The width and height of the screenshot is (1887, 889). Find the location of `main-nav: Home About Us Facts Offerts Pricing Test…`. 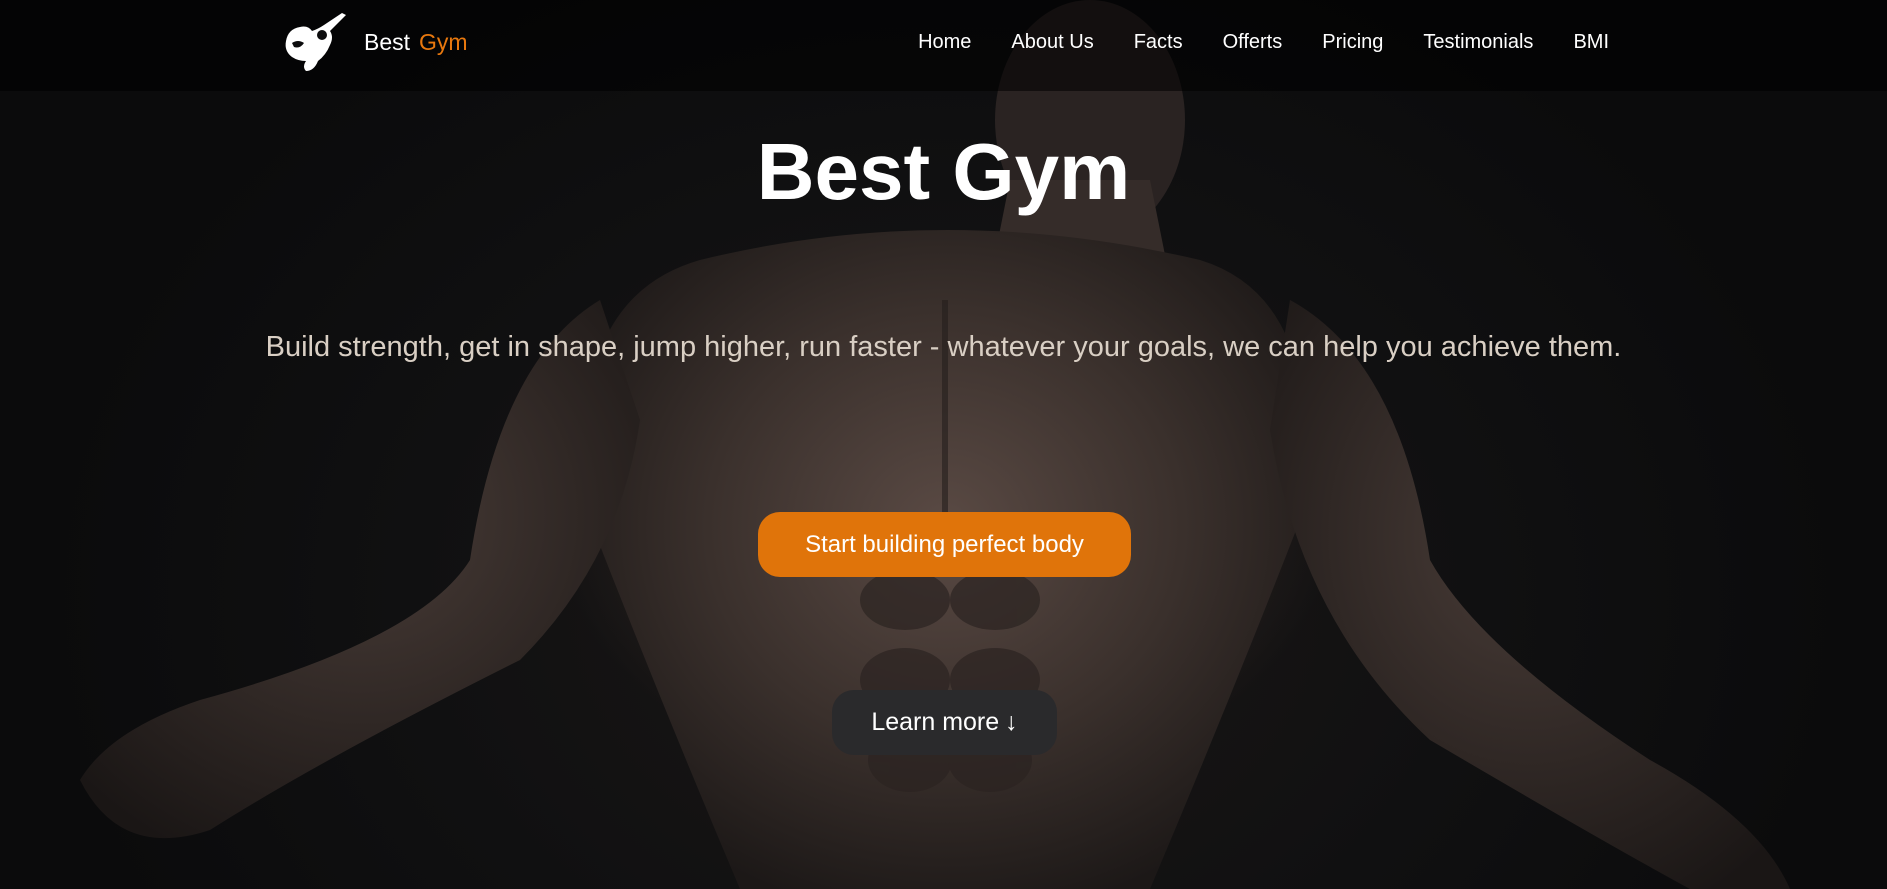

main-nav: Home About Us Facts Offerts Pricing Test… is located at coordinates (1263, 42).